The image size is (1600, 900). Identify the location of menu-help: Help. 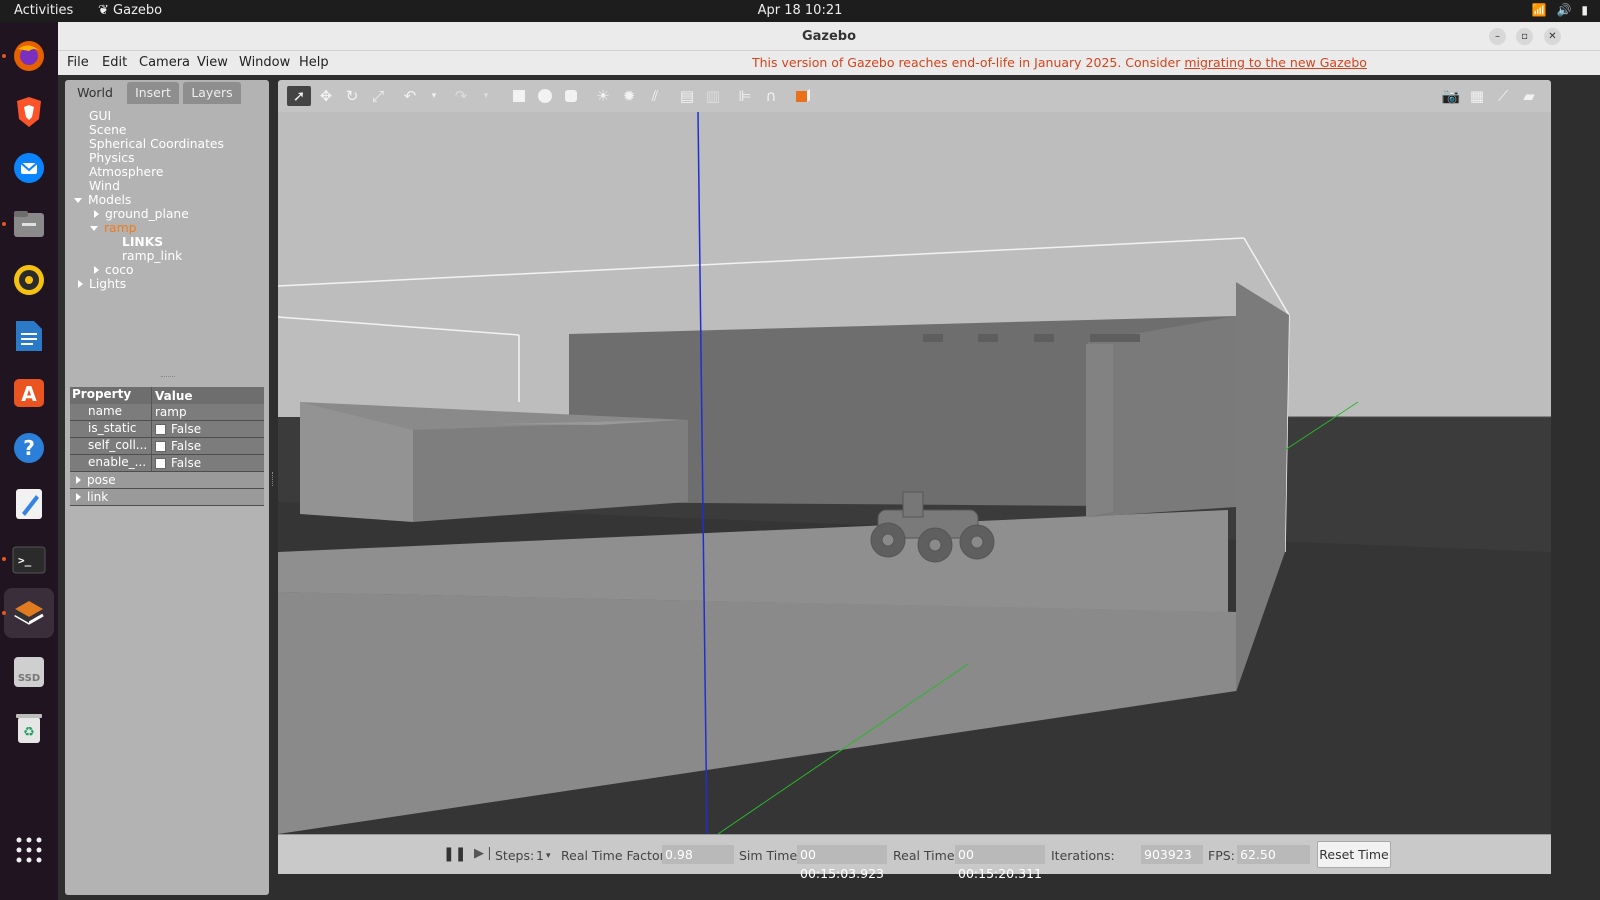
(314, 62).